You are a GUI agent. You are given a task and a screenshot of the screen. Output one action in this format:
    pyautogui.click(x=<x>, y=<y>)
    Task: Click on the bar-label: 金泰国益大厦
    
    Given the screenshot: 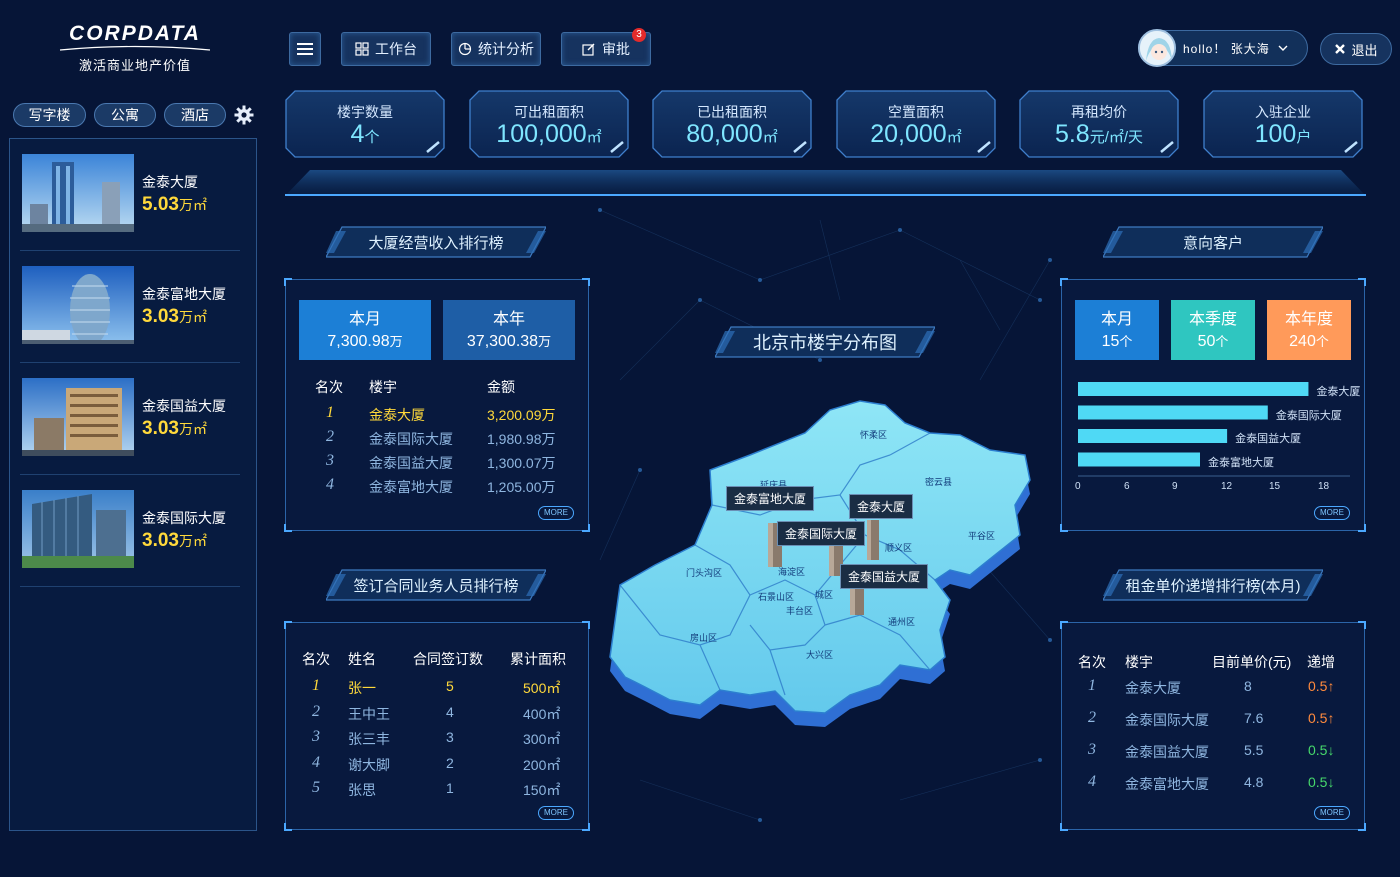 What is the action you would take?
    pyautogui.click(x=1268, y=439)
    